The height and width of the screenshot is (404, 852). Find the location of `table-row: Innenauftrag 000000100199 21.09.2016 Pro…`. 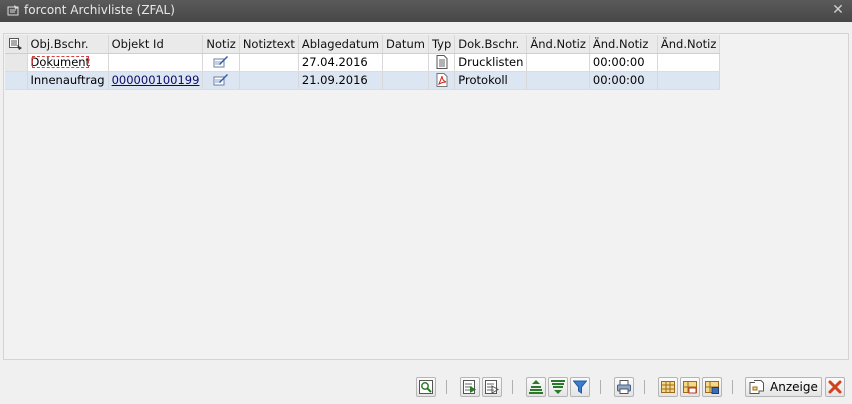

table-row: Innenauftrag 000000100199 21.09.2016 Pro… is located at coordinates (363, 80).